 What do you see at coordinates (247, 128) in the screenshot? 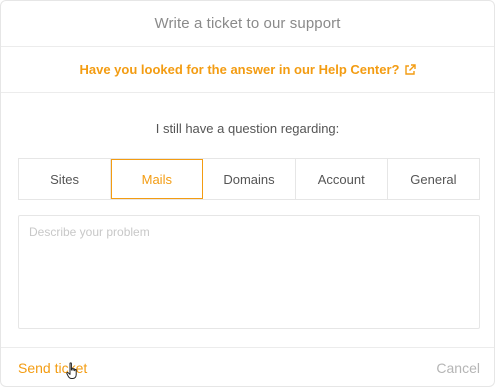
I see `question-label: I still have a question regarding:` at bounding box center [247, 128].